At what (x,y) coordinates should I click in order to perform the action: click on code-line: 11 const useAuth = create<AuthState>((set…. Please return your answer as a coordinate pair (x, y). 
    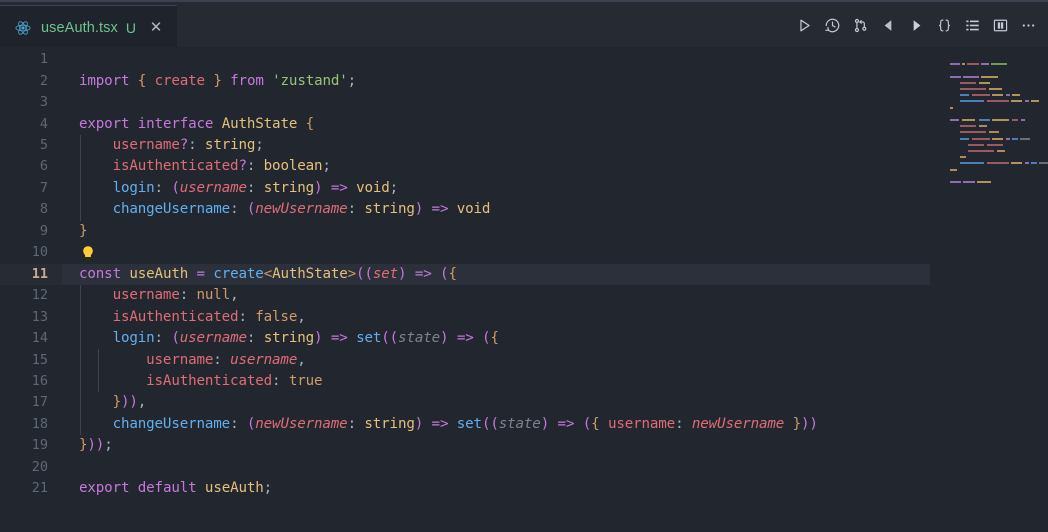
    Looking at the image, I should click on (469, 274).